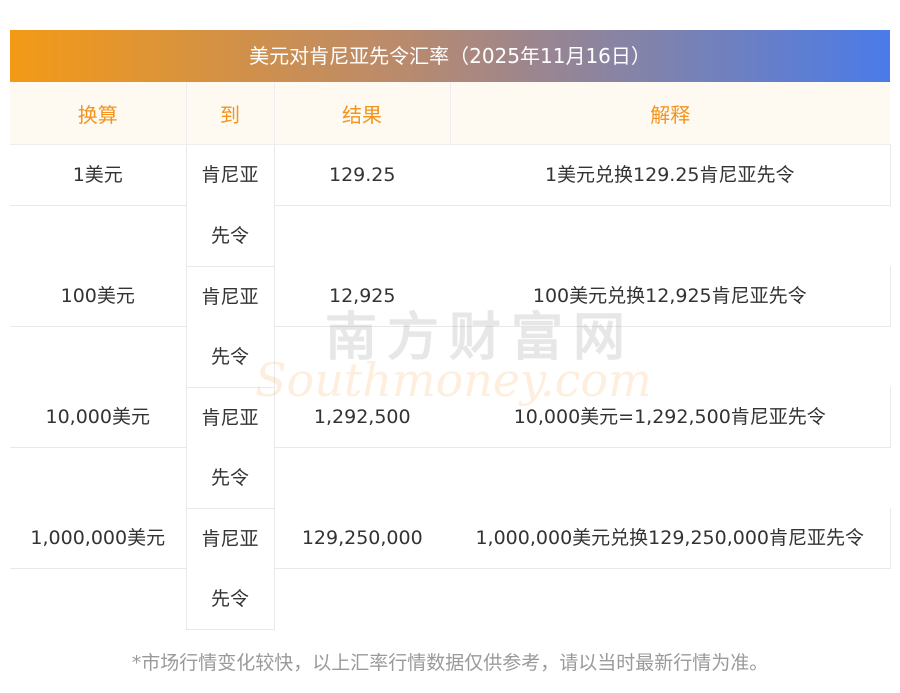  What do you see at coordinates (361, 113) in the screenshot?
I see `header-result: 结果` at bounding box center [361, 113].